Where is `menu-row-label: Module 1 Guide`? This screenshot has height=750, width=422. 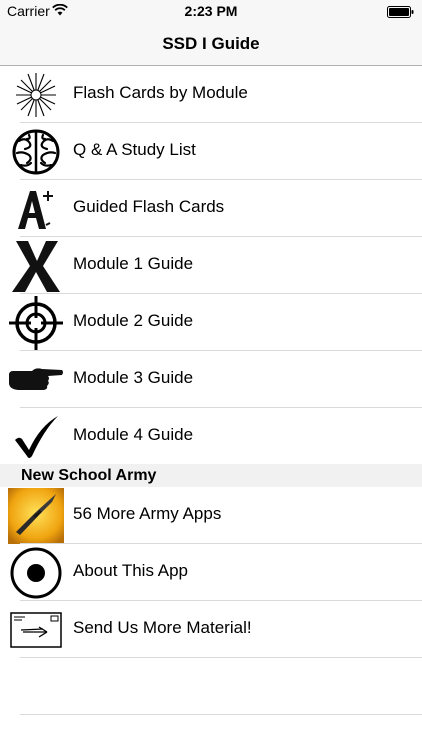
menu-row-label: Module 1 Guide is located at coordinates (133, 263).